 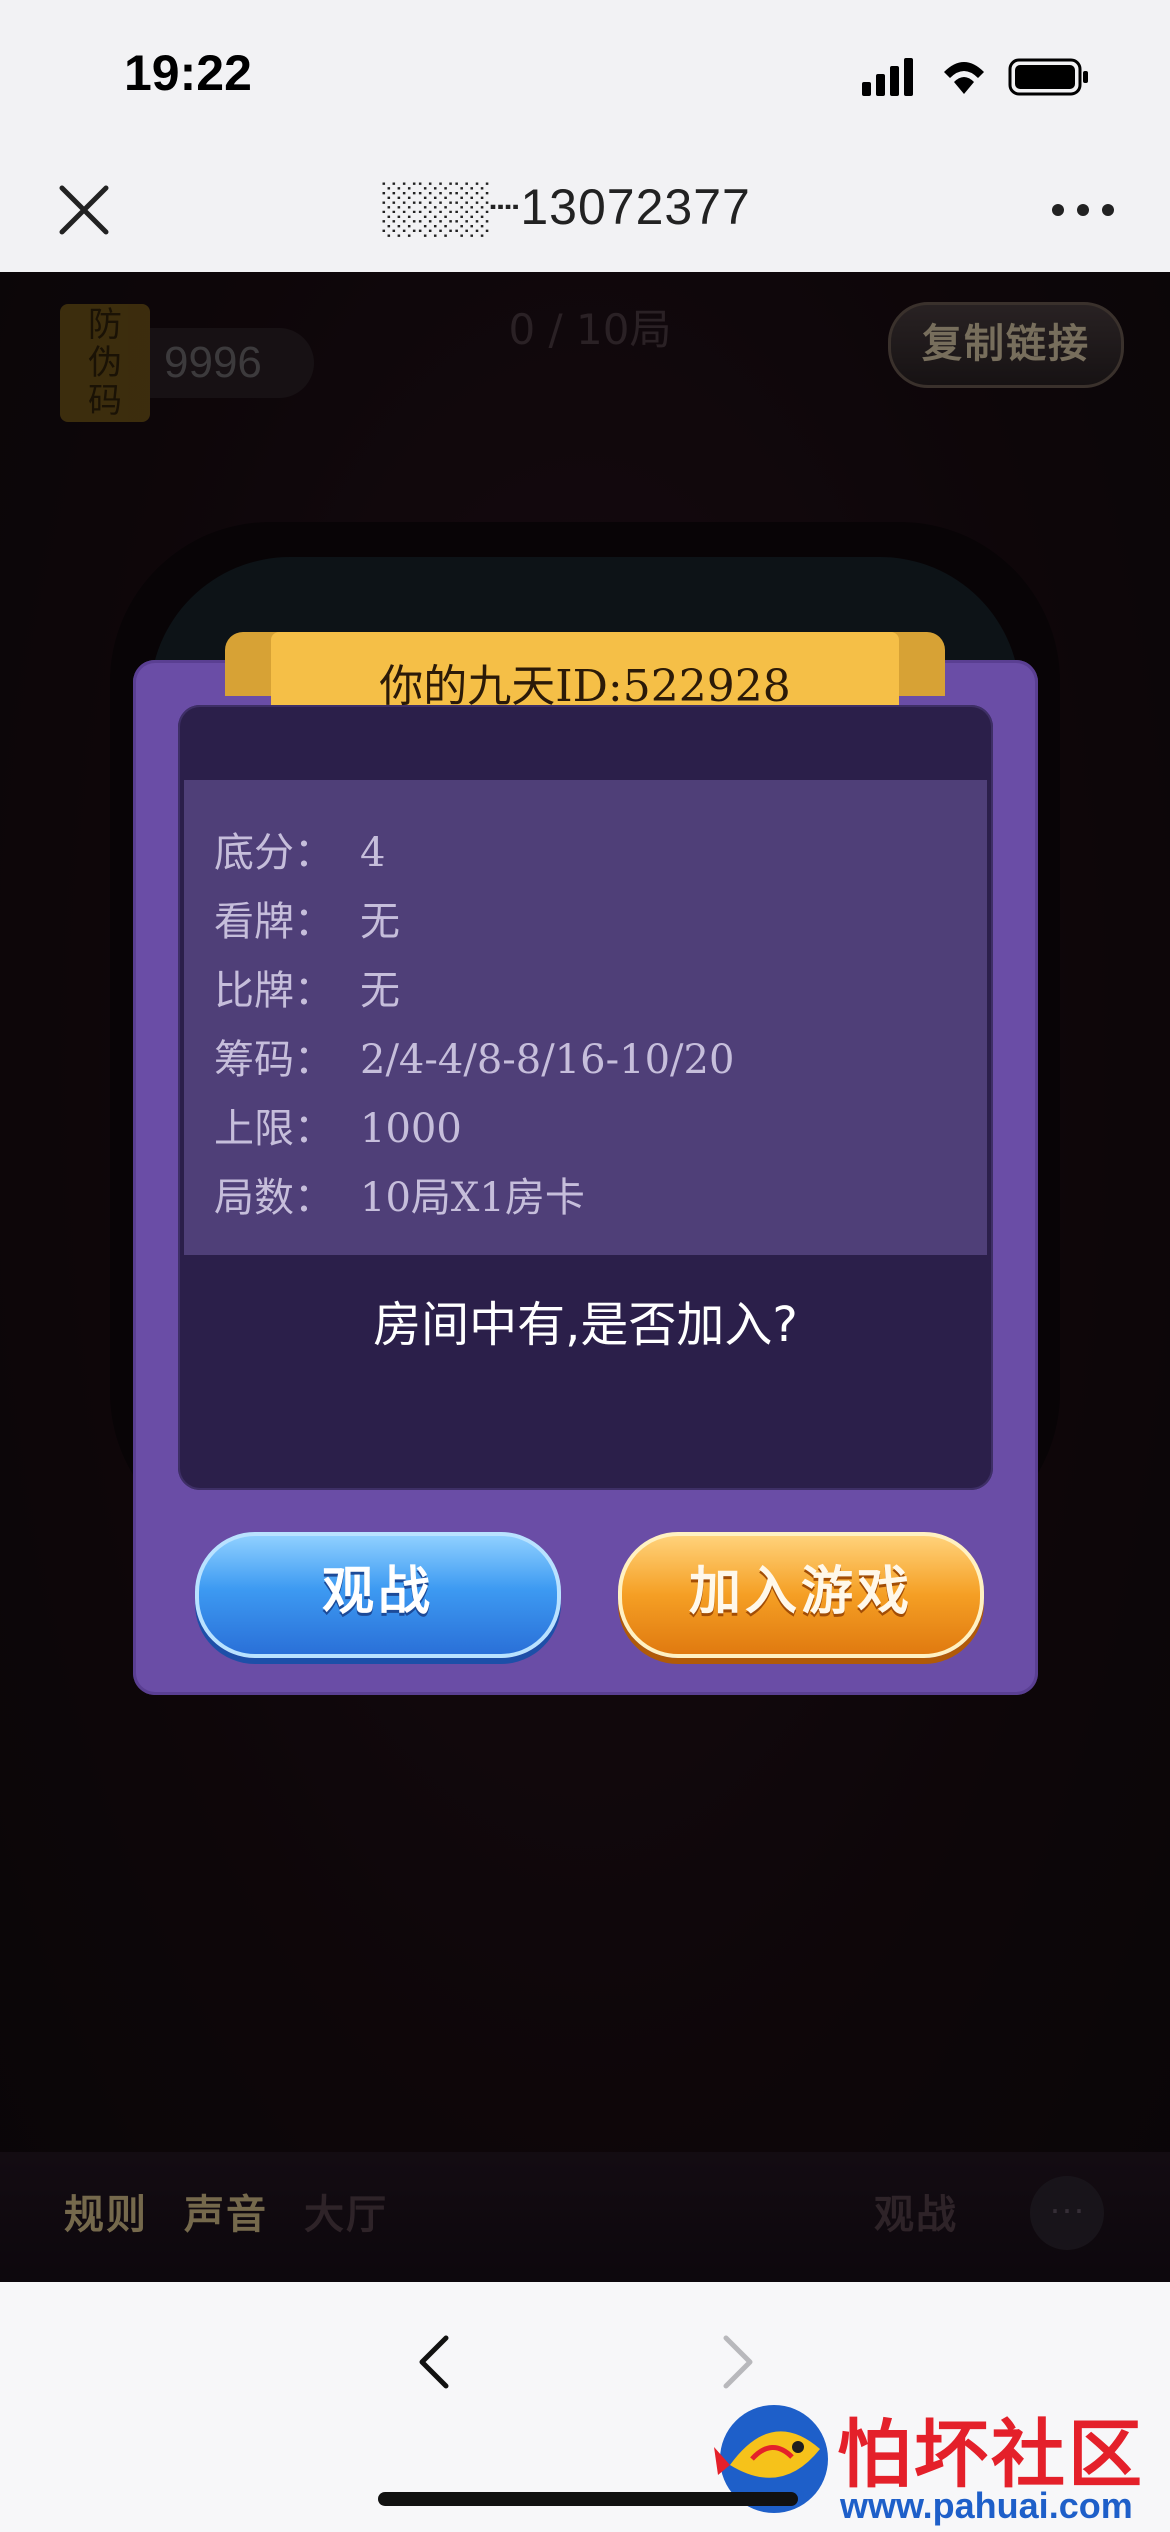 What do you see at coordinates (588, 2499) in the screenshot?
I see `home-indicator` at bounding box center [588, 2499].